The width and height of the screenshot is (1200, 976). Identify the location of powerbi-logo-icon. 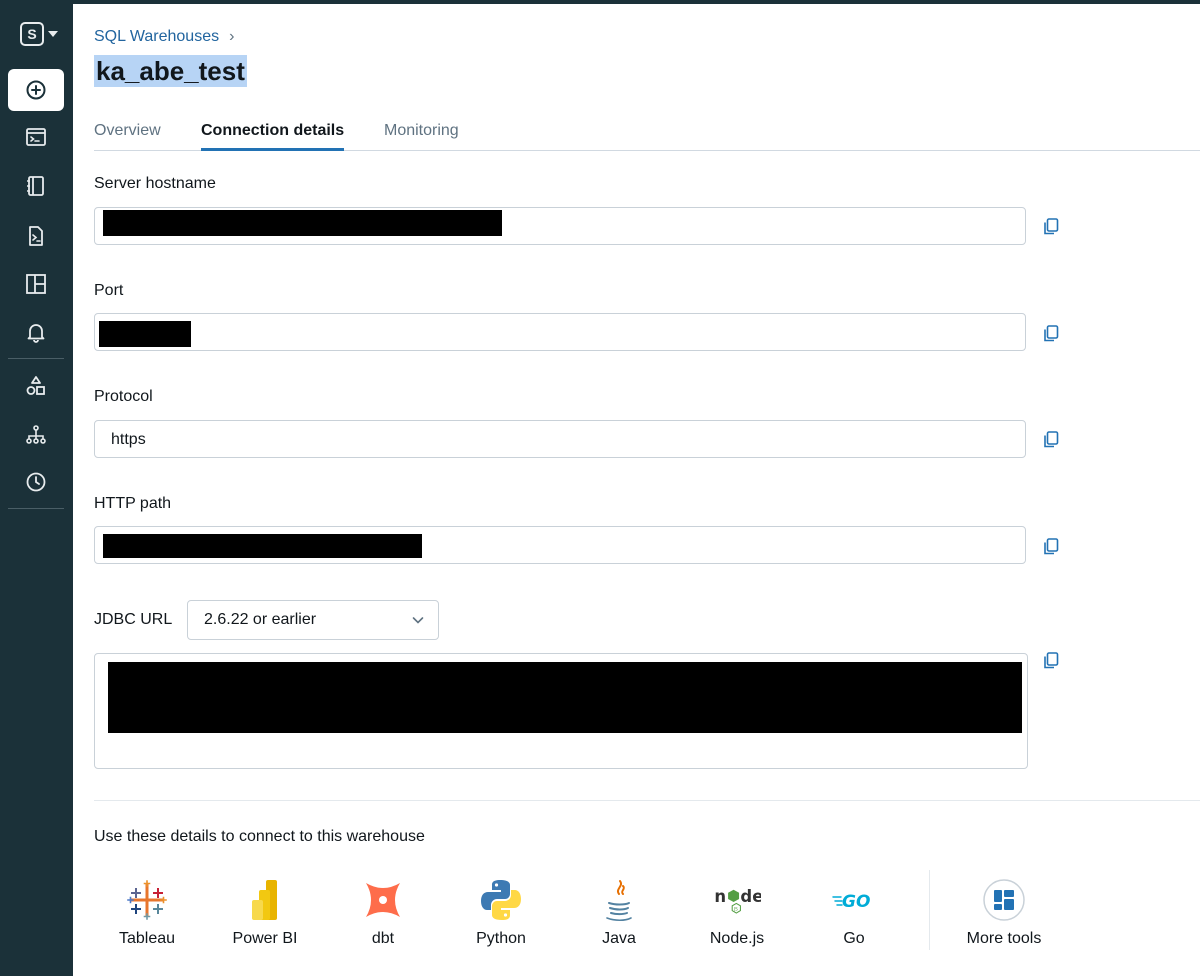
(264, 900).